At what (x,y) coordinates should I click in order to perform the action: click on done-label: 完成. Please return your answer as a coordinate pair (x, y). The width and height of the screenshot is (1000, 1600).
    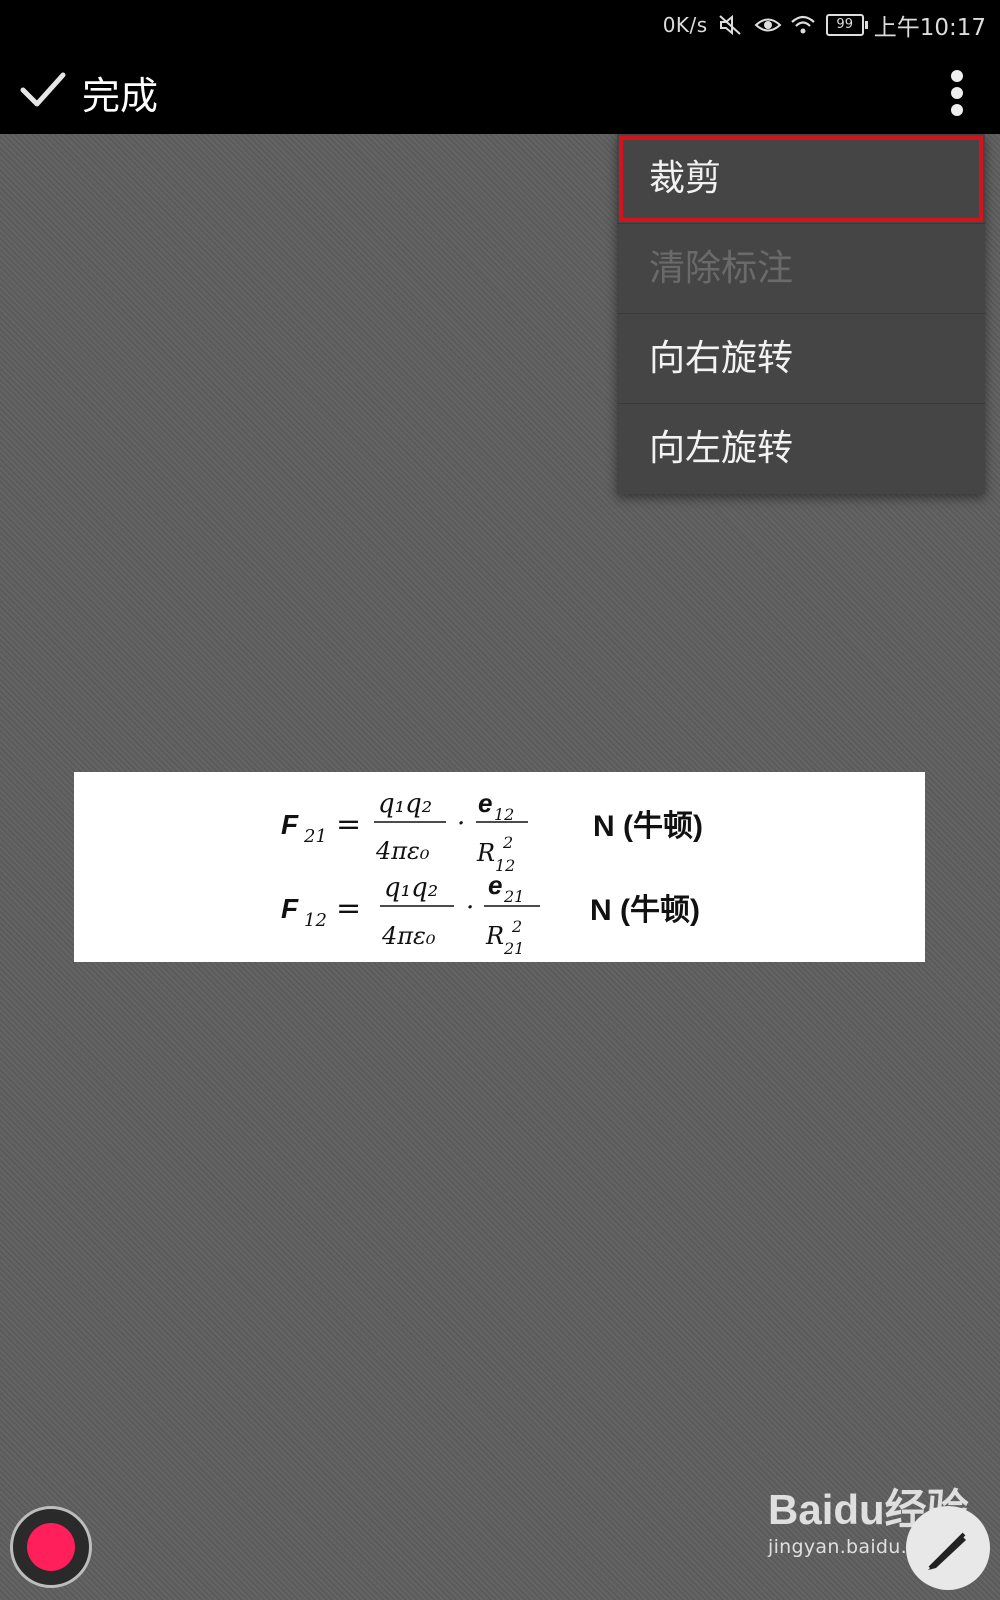
    Looking at the image, I should click on (120, 95).